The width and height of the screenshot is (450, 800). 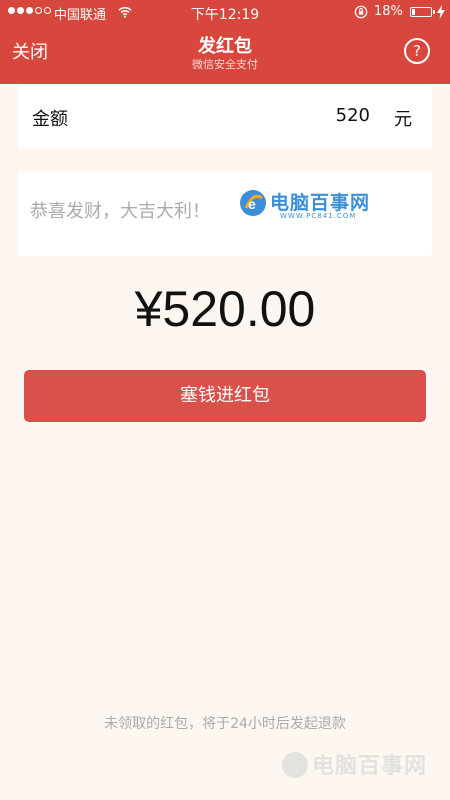 I want to click on refund-notice: 未领取的红包，将于24小时后发起退款, so click(x=225, y=724).